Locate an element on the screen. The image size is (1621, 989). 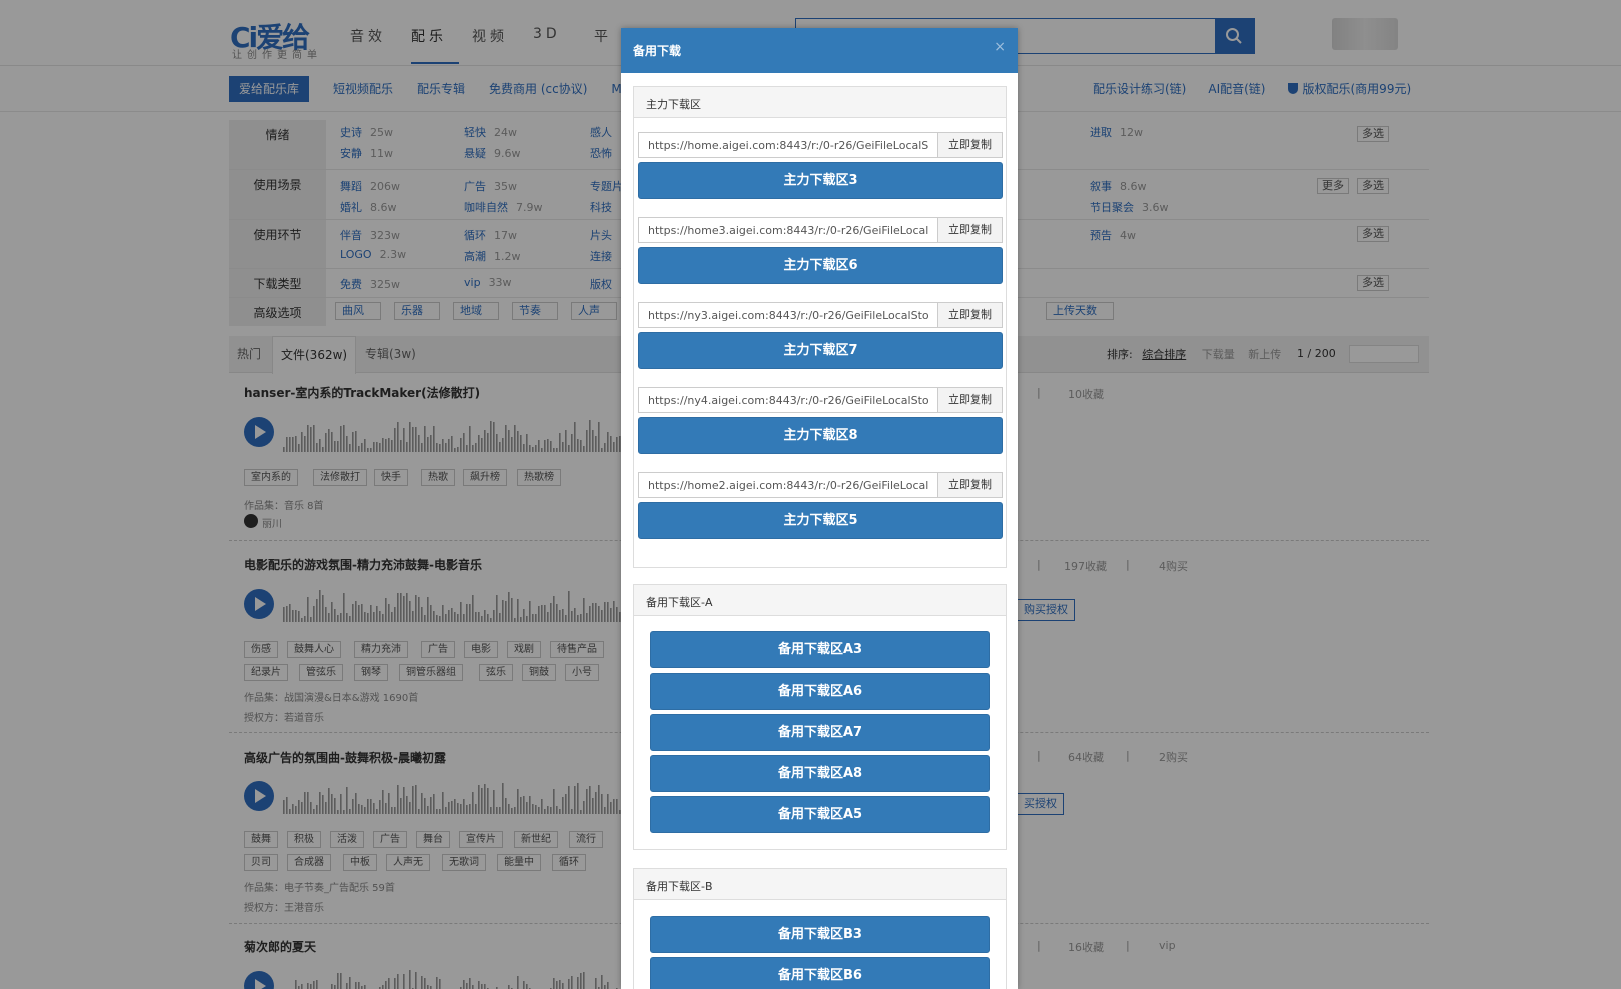
backup-download-button: 备用下载区A5 is located at coordinates (820, 814).